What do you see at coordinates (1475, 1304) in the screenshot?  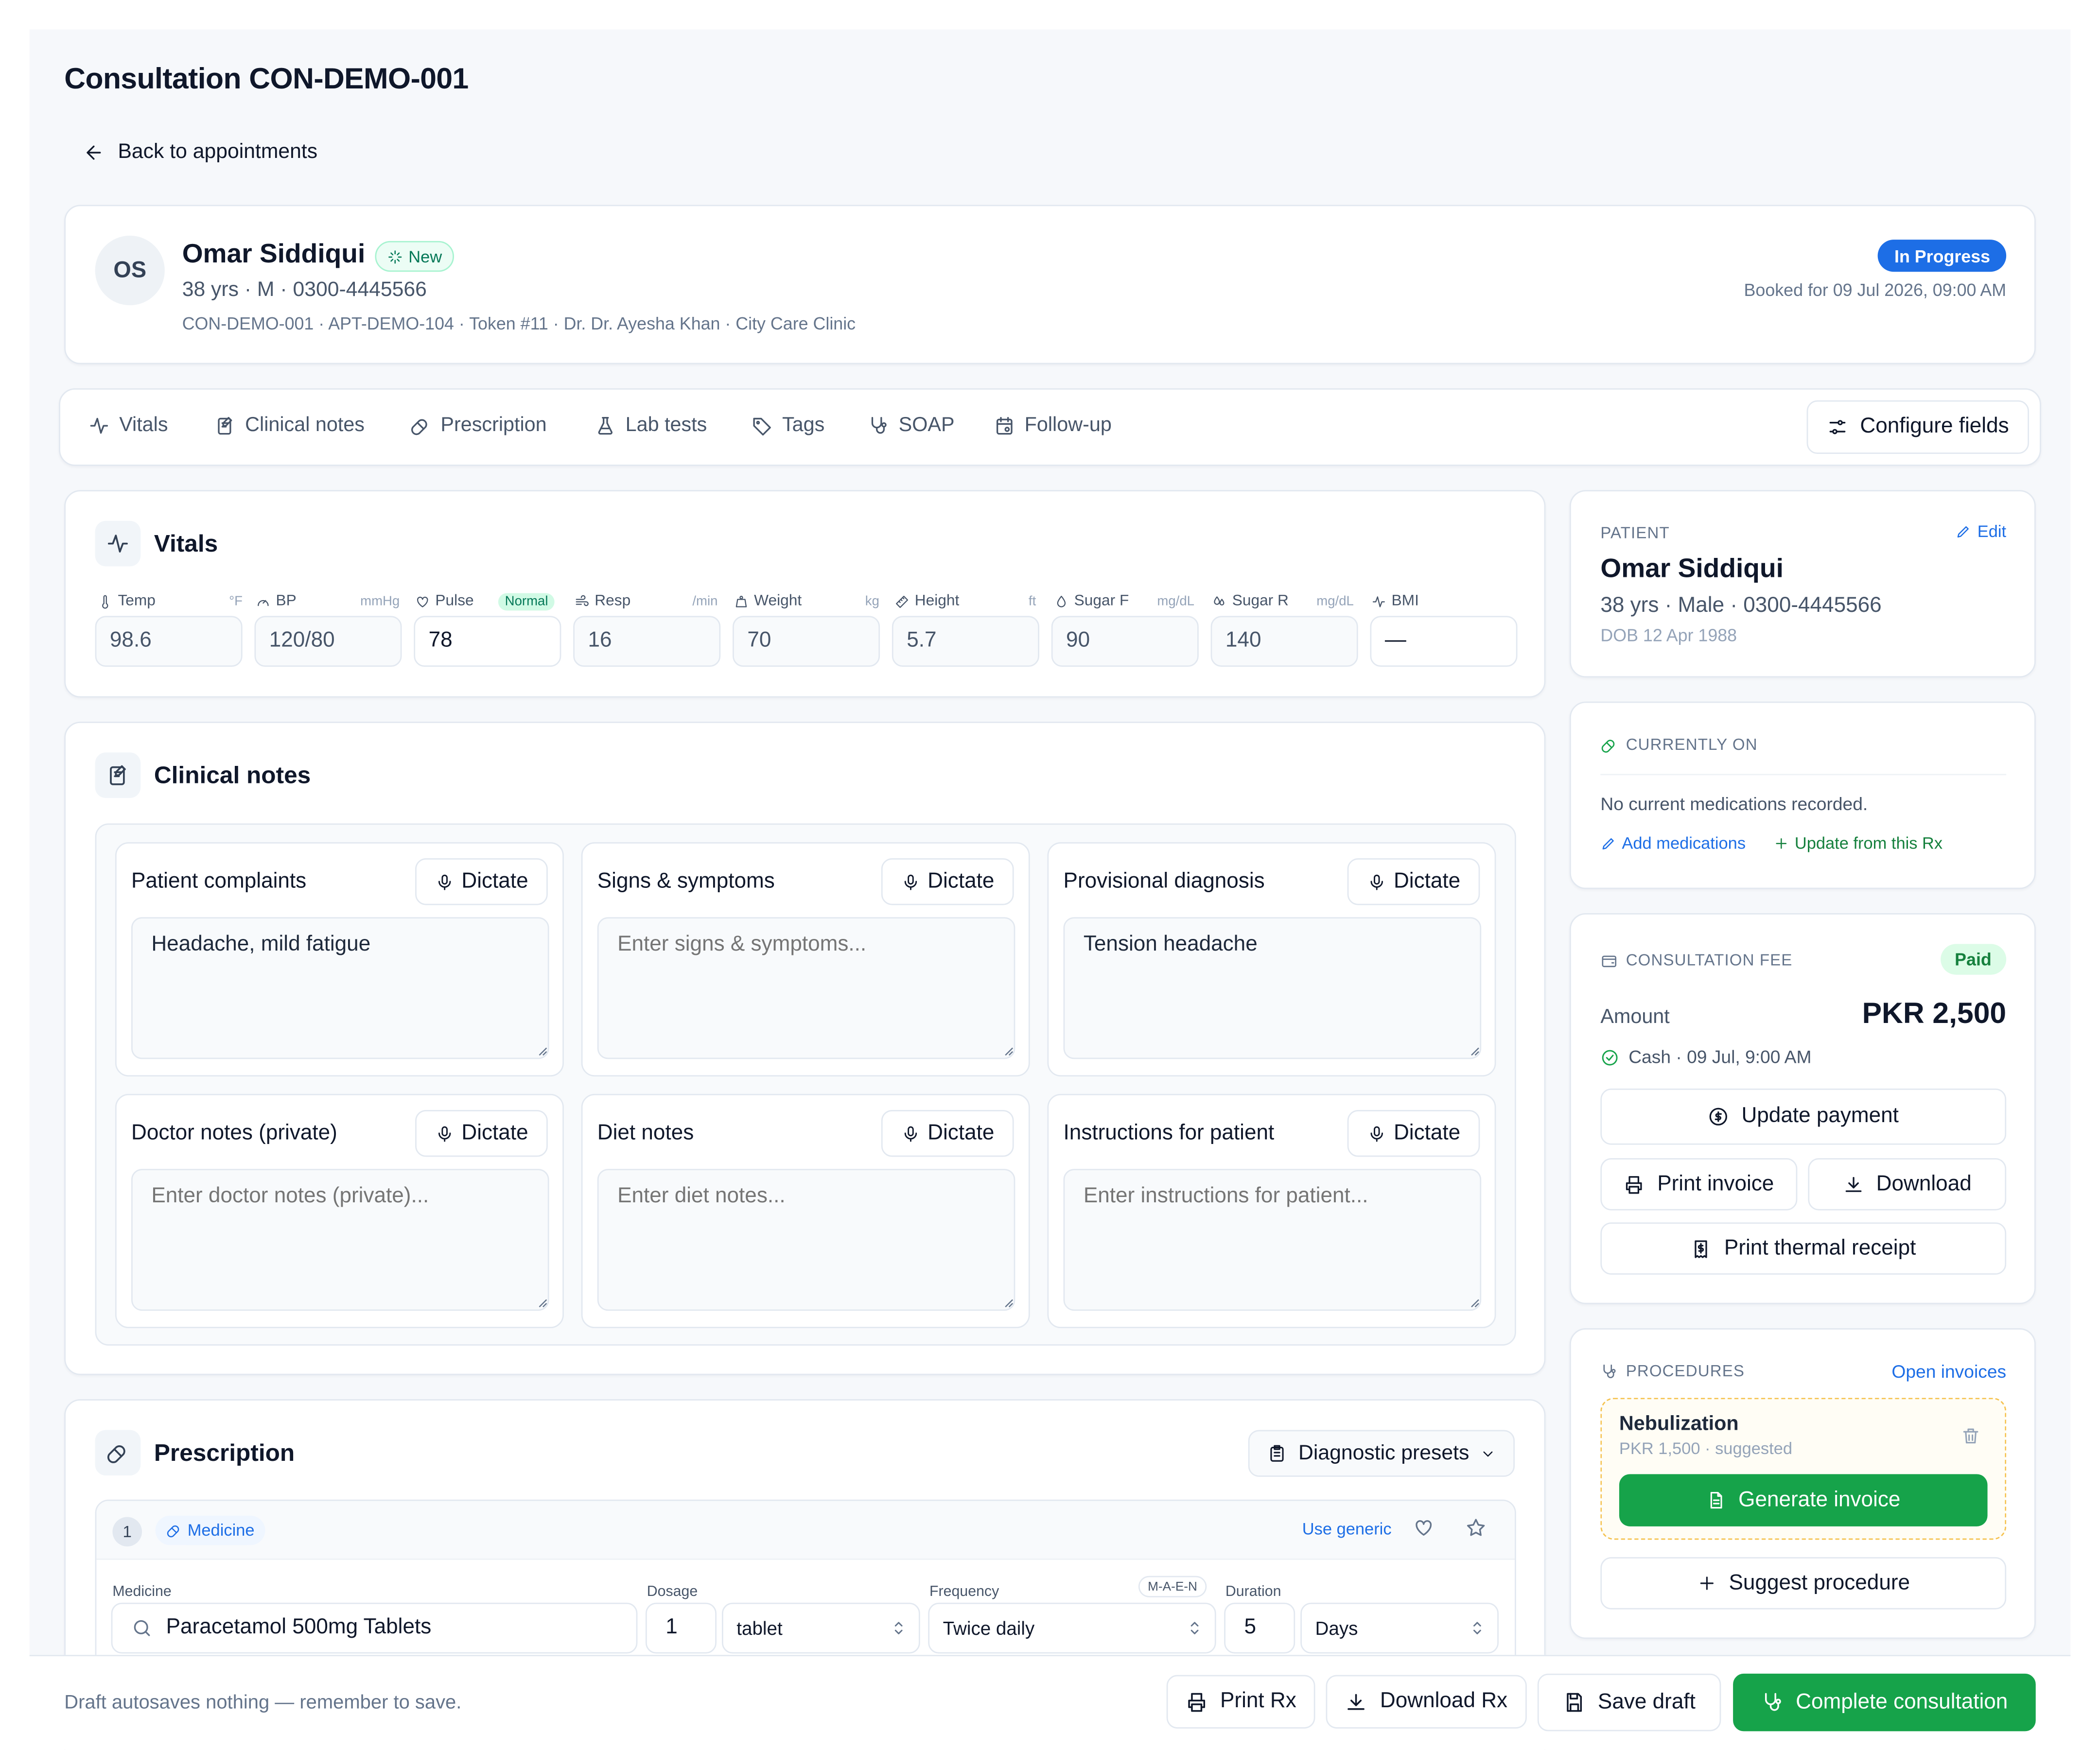 I see `resize-grip-icon` at bounding box center [1475, 1304].